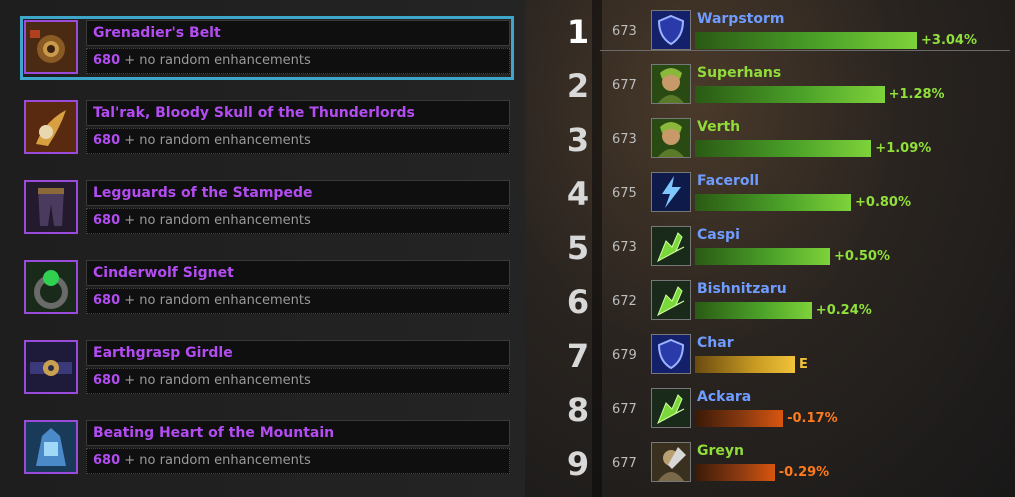  I want to click on ranking-row: 1 673 Warpstorm +3.04%, so click(785, 34).